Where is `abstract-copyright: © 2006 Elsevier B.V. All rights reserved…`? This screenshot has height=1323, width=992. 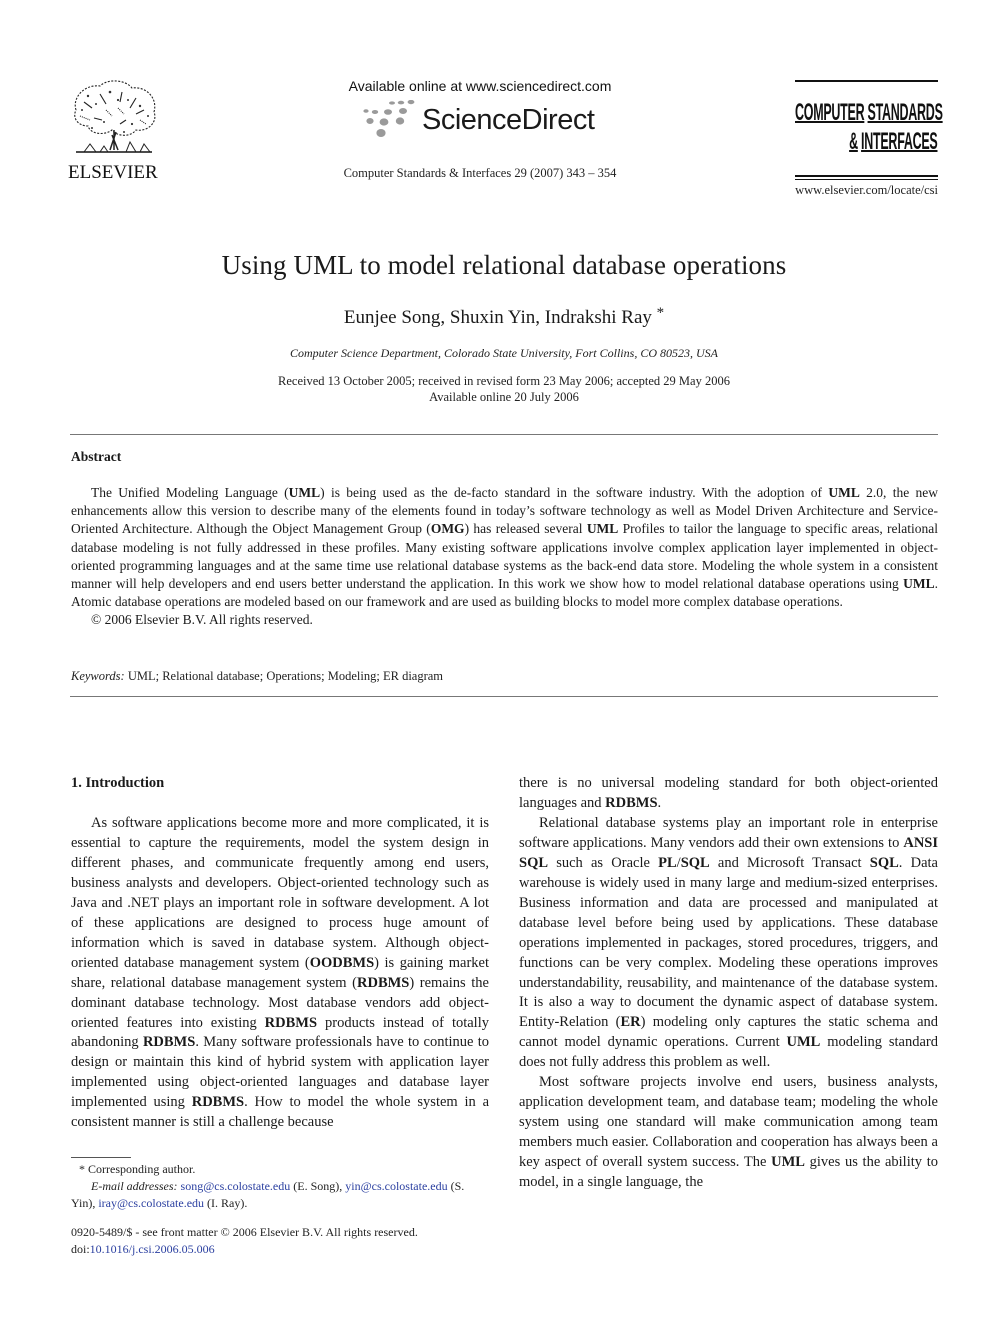
abstract-copyright: © 2006 Elsevier B.V. All rights reserved… is located at coordinates (202, 620).